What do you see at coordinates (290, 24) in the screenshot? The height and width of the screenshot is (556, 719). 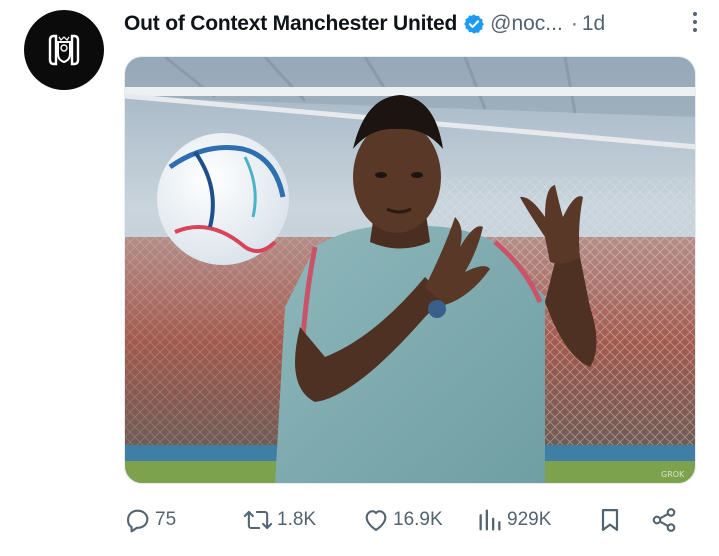 I see `author-name: Out of Context Manchester United` at bounding box center [290, 24].